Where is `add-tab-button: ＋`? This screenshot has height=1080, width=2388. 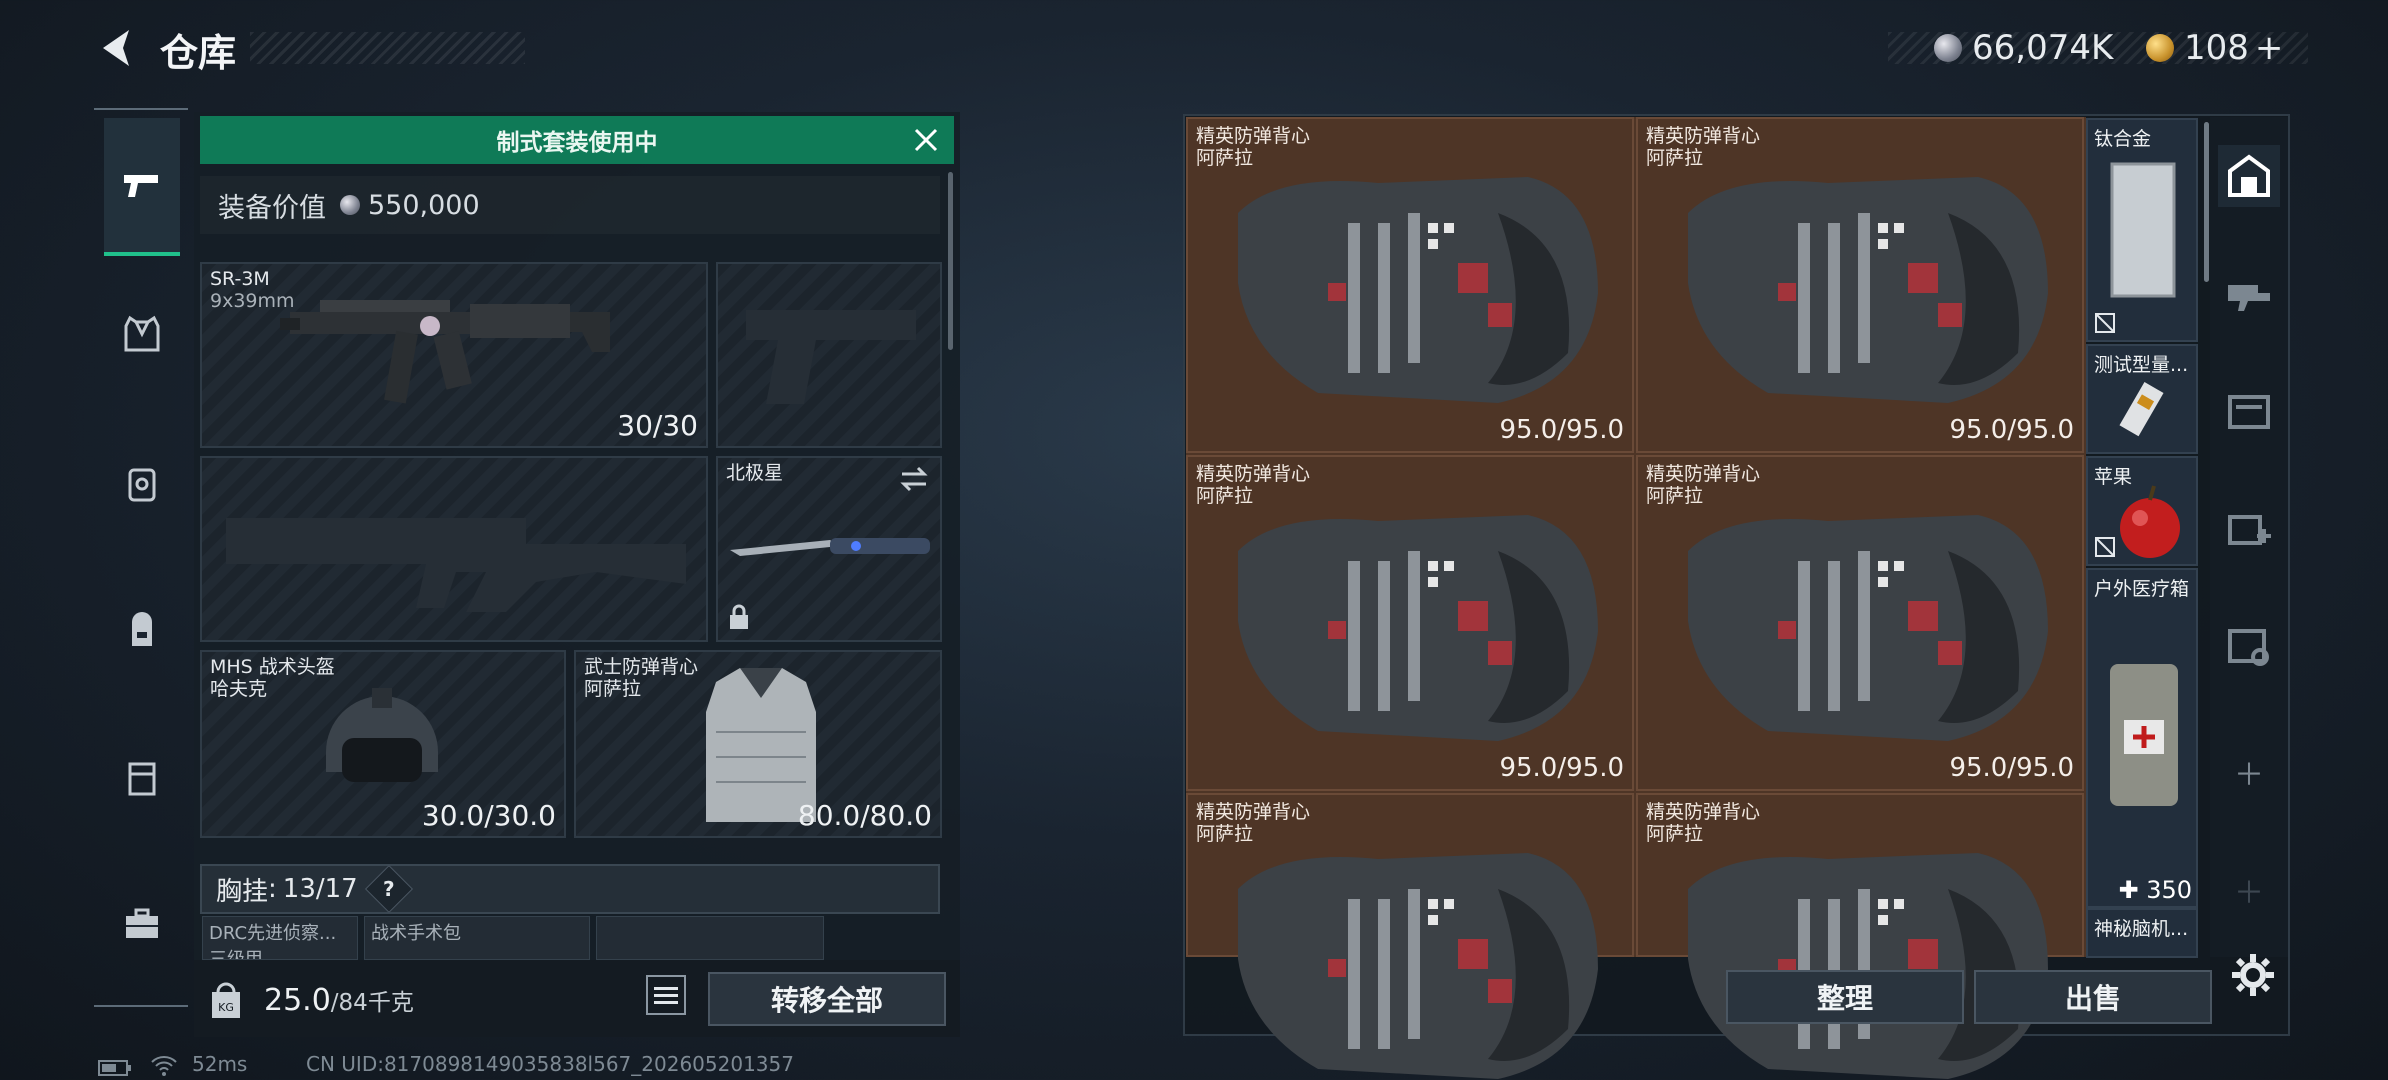 add-tab-button: ＋ is located at coordinates (2249, 772).